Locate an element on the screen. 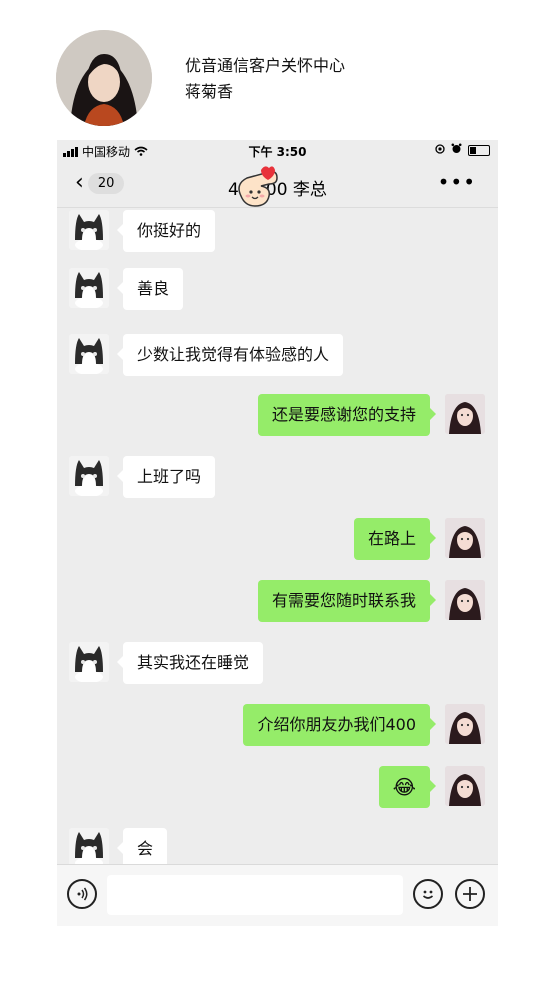  received-message: 上班了吗 is located at coordinates (166, 477).